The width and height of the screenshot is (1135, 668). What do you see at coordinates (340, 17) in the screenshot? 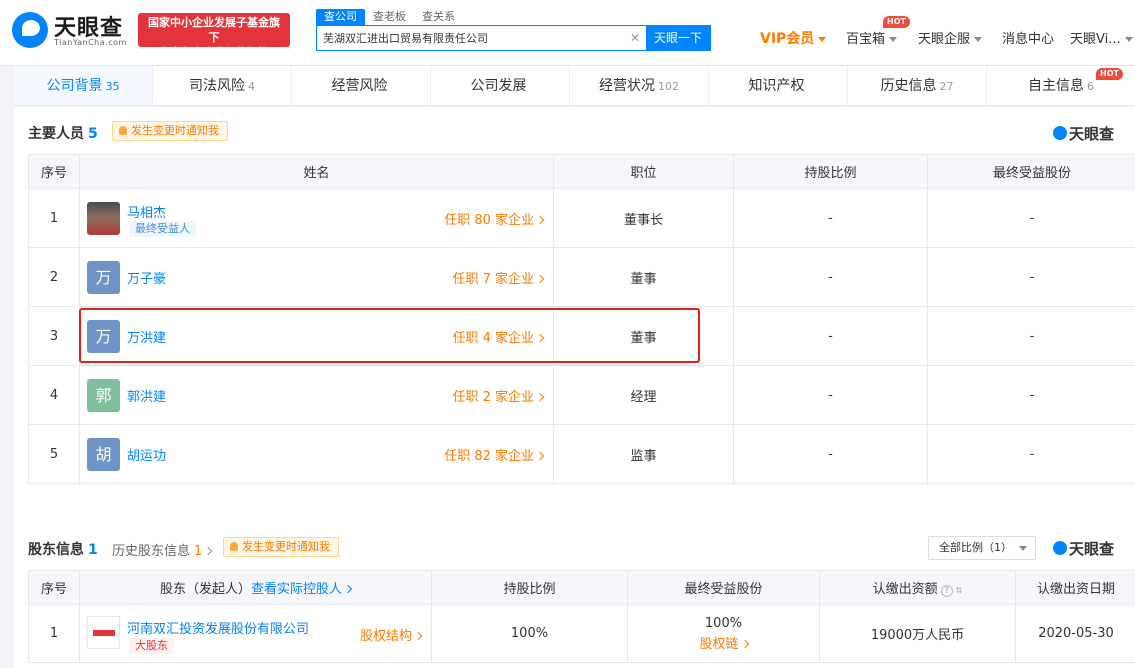
I see `search-tab-company: 查公司` at bounding box center [340, 17].